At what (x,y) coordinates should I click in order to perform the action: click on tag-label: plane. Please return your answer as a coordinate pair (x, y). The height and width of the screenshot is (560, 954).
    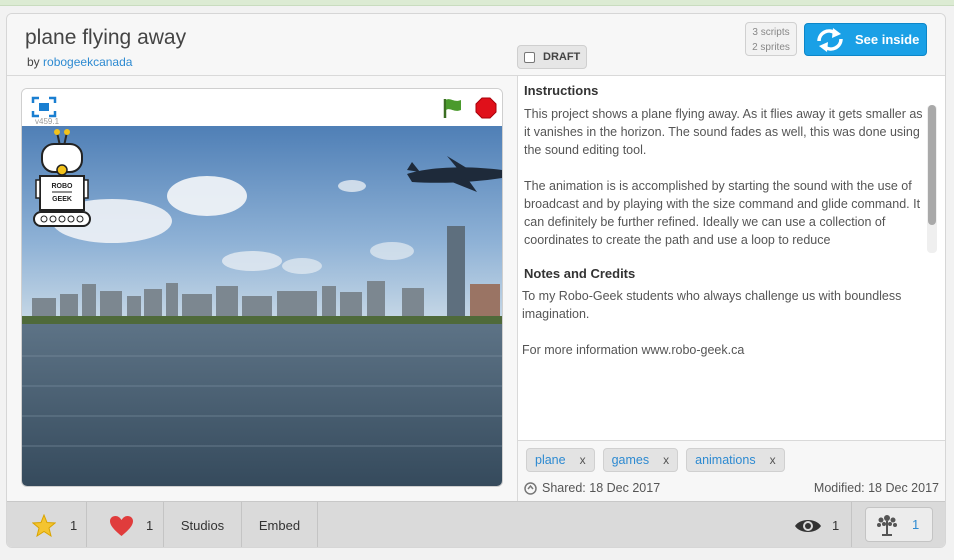
    Looking at the image, I should click on (550, 460).